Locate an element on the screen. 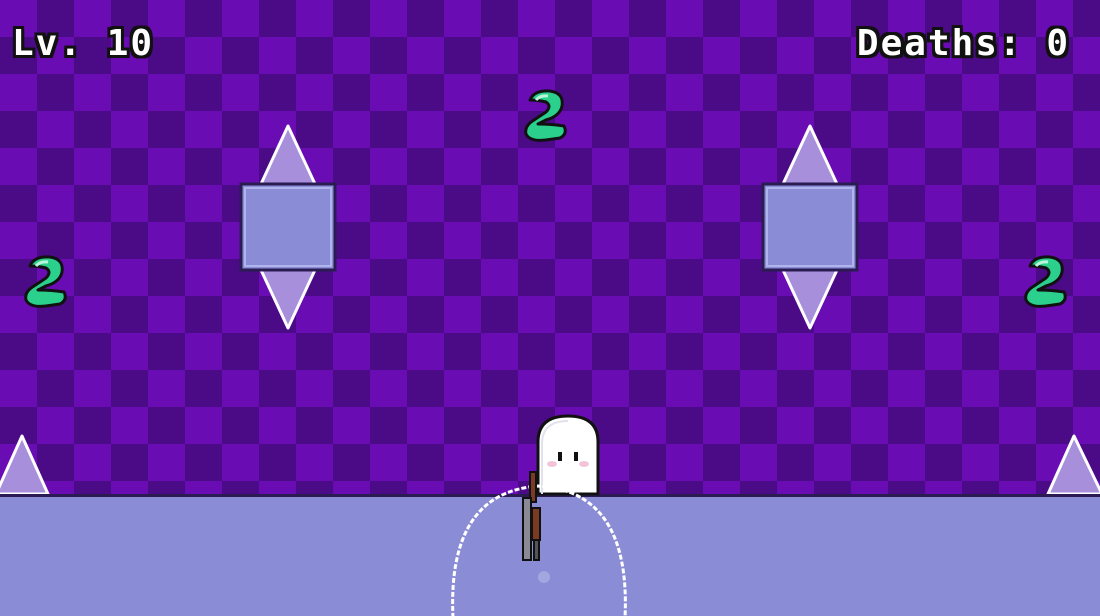 The width and height of the screenshot is (1100, 616). spiked-block-left is located at coordinates (288, 227).